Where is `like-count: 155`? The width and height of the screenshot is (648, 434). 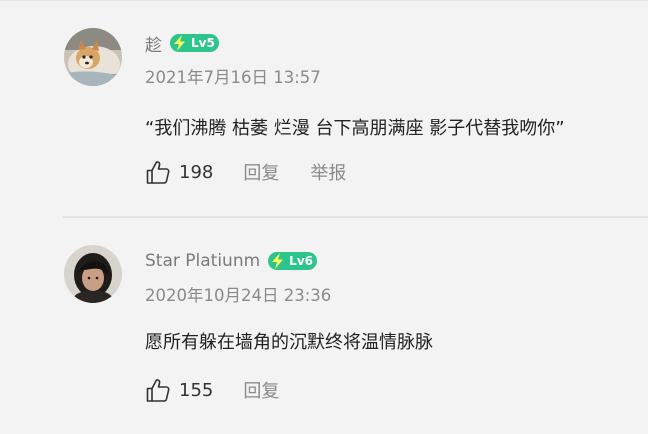
like-count: 155 is located at coordinates (196, 390).